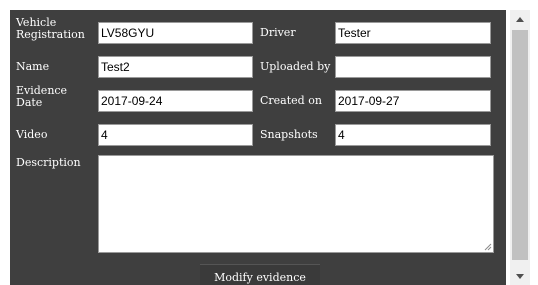 The height and width of the screenshot is (285, 538). What do you see at coordinates (278, 32) in the screenshot?
I see `driver-label: Driver` at bounding box center [278, 32].